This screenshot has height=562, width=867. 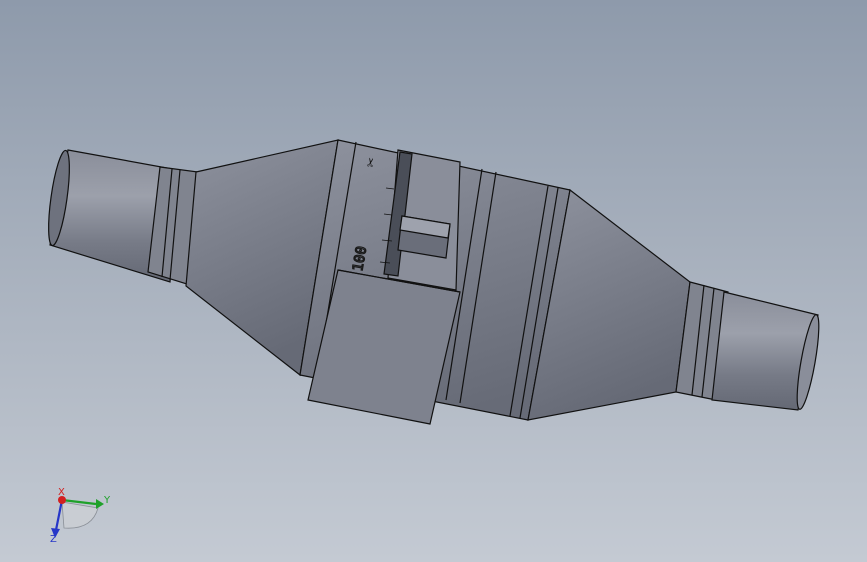 I want to click on triad-plane, so click(x=80, y=515).